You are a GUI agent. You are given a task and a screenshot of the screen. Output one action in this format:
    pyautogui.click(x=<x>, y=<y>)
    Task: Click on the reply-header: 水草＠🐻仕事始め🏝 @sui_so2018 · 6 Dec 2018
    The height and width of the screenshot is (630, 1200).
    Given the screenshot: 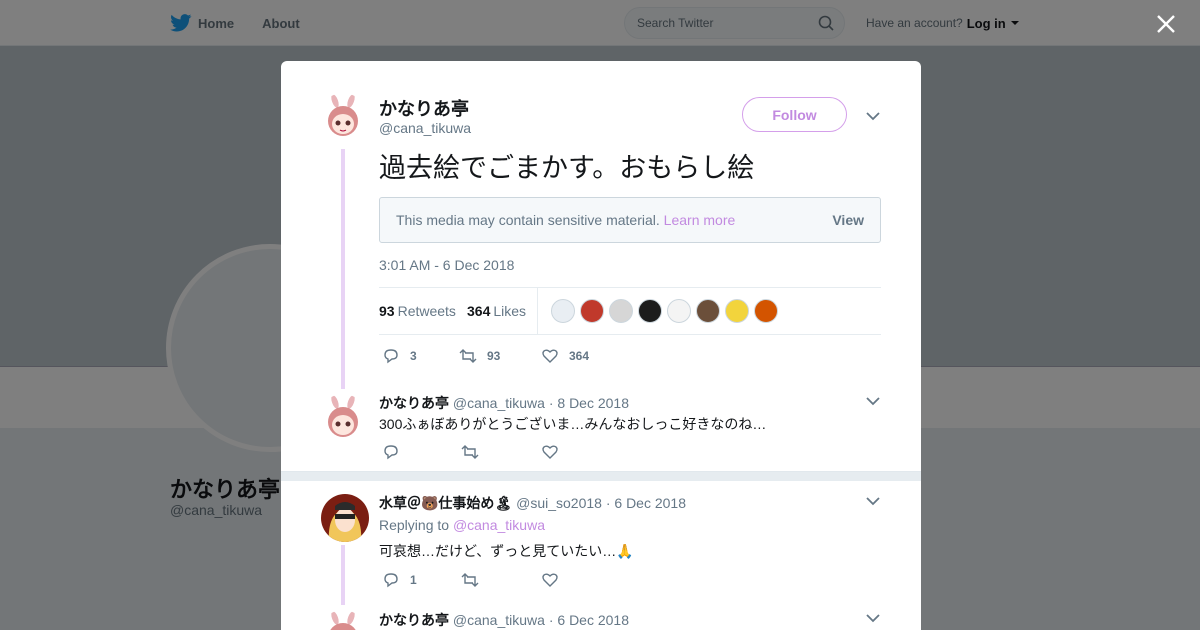 What is the action you would take?
    pyautogui.click(x=532, y=503)
    